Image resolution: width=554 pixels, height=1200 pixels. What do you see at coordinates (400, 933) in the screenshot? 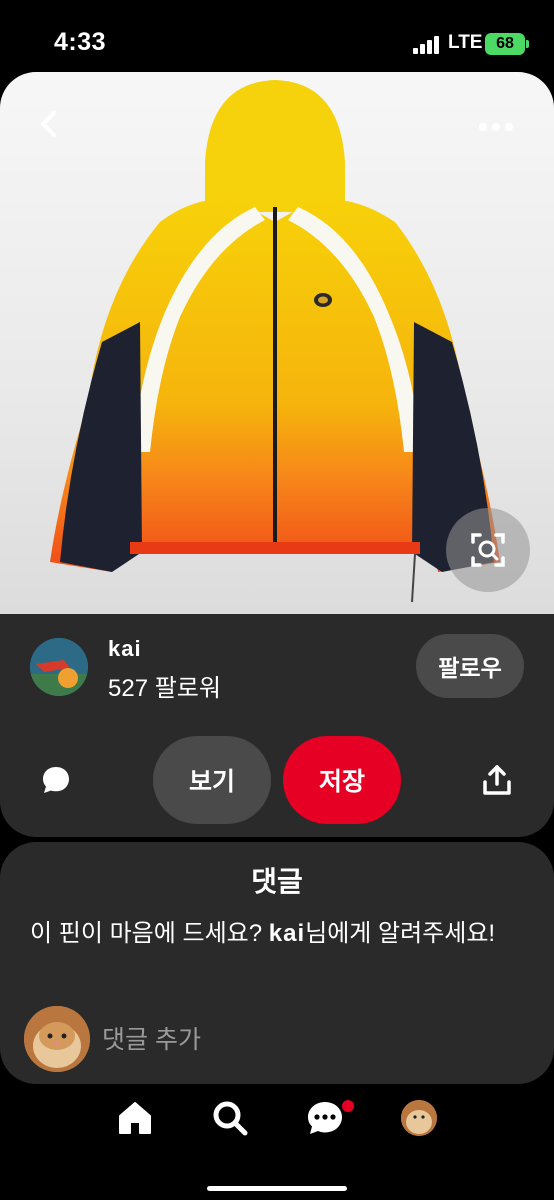
I see `prompt-text-after: 님에게 알려주세요!` at bounding box center [400, 933].